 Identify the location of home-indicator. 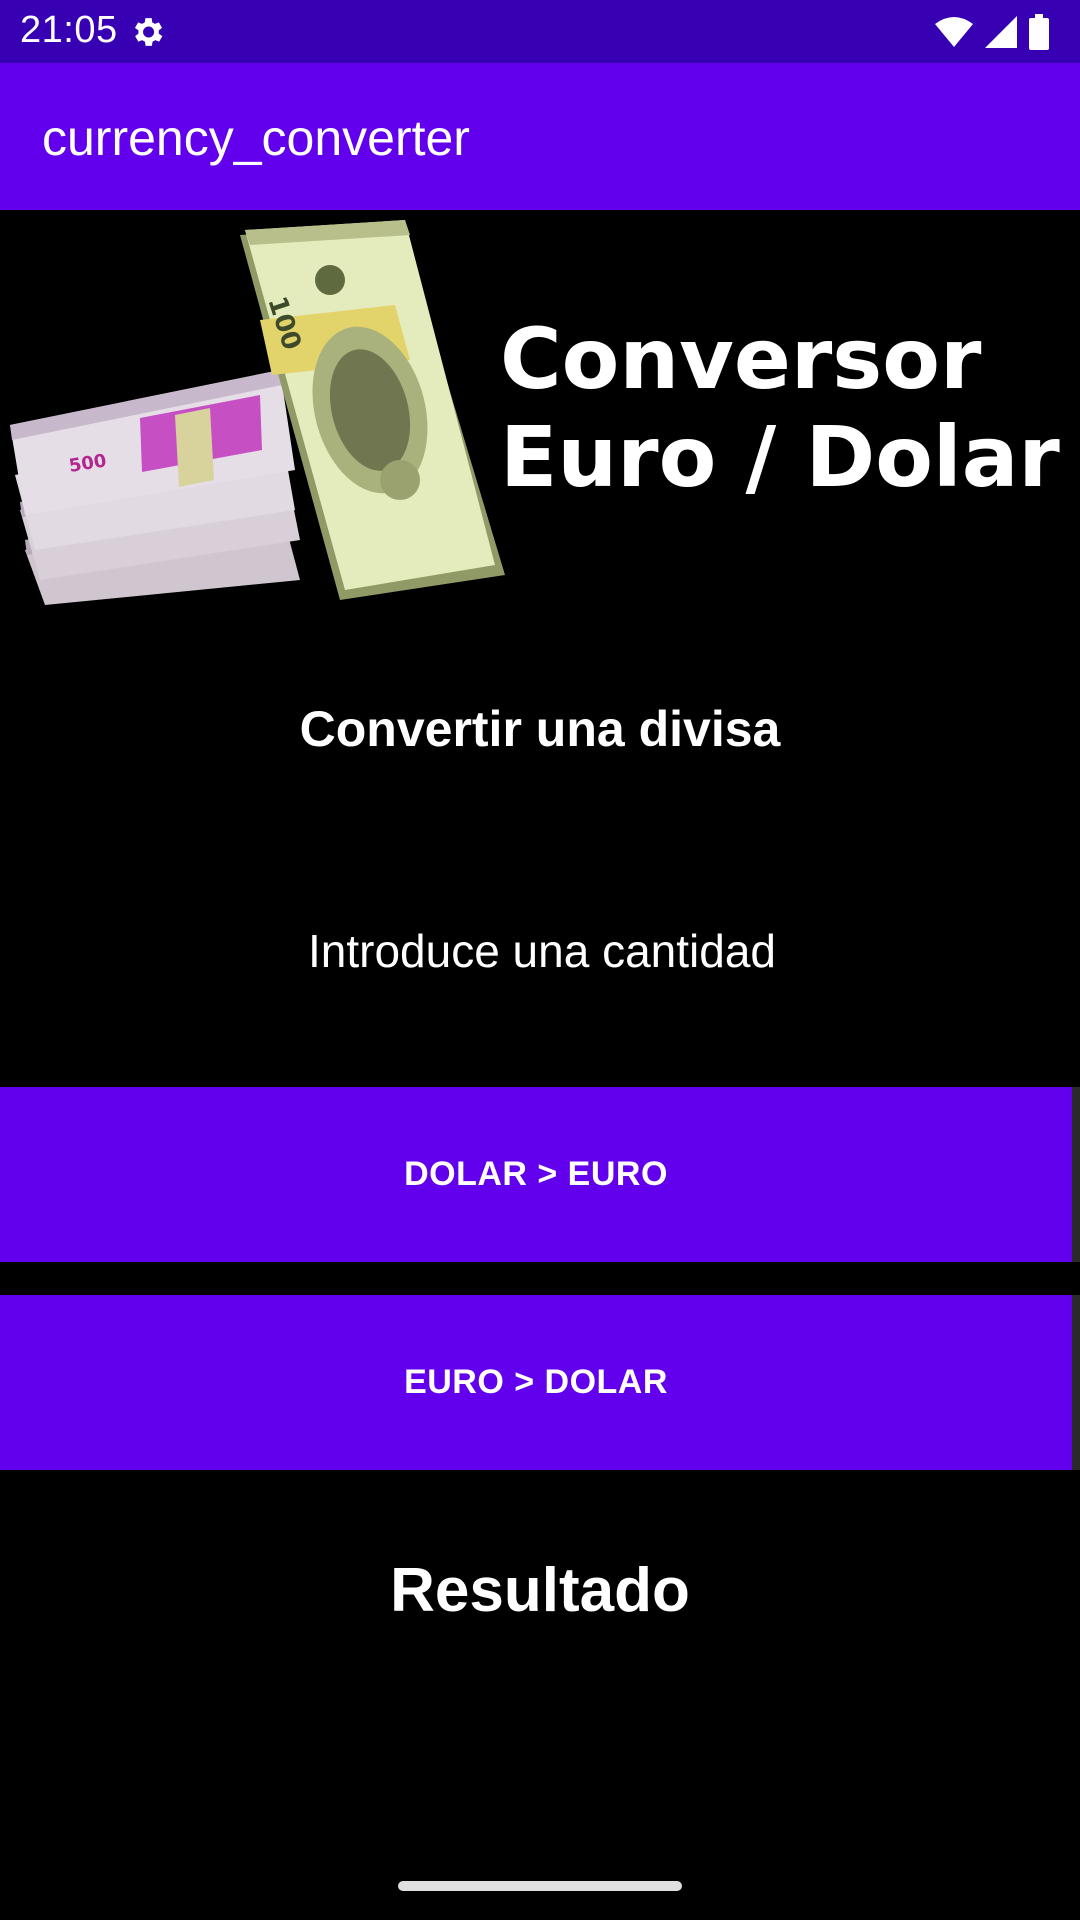
(540, 1886).